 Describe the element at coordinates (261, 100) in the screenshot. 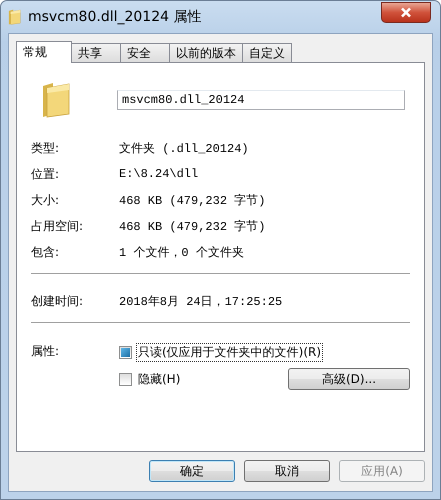

I see `name-field: msvcm80.dll_20124` at that location.